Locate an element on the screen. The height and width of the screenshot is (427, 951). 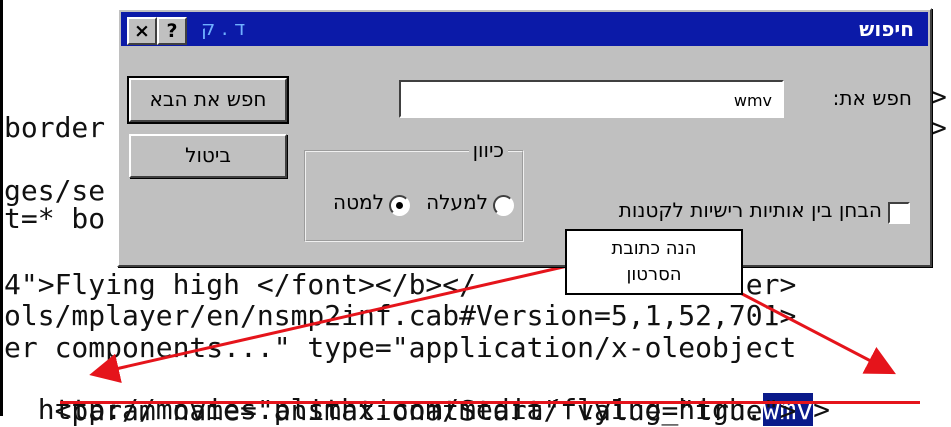
url-tail: > is located at coordinates (822, 409).